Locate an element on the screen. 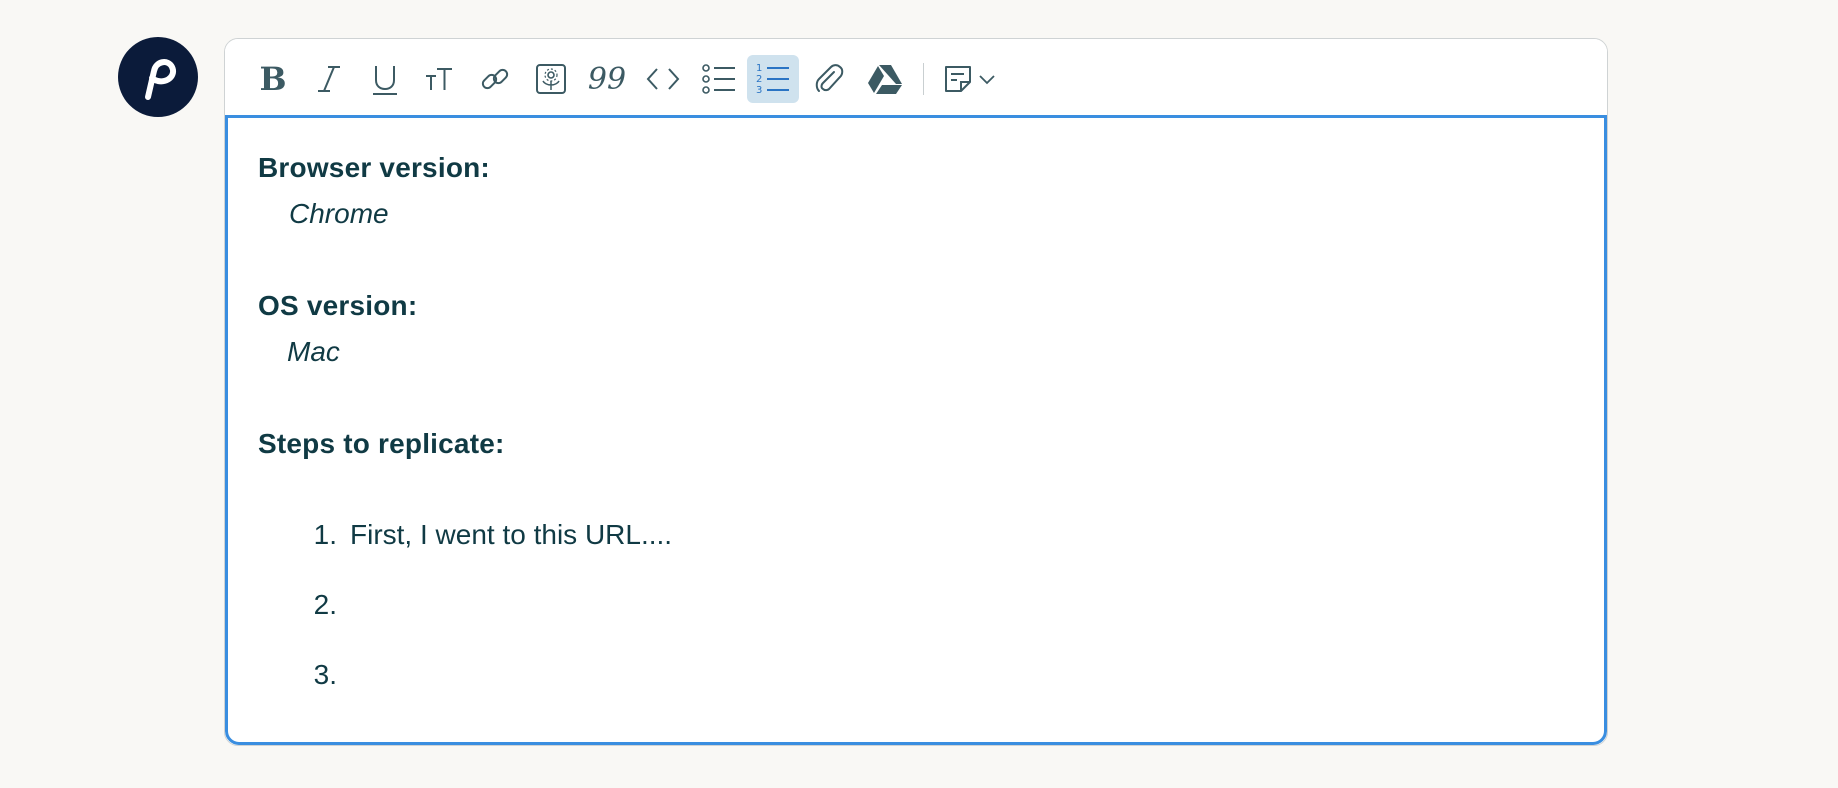 This screenshot has height=788, width=1838. underline-button is located at coordinates (385, 79).